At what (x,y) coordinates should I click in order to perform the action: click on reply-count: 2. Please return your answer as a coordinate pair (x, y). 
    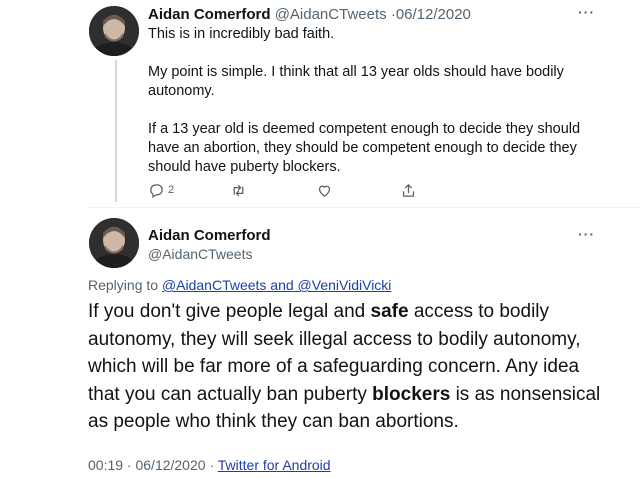
    Looking at the image, I should click on (171, 190).